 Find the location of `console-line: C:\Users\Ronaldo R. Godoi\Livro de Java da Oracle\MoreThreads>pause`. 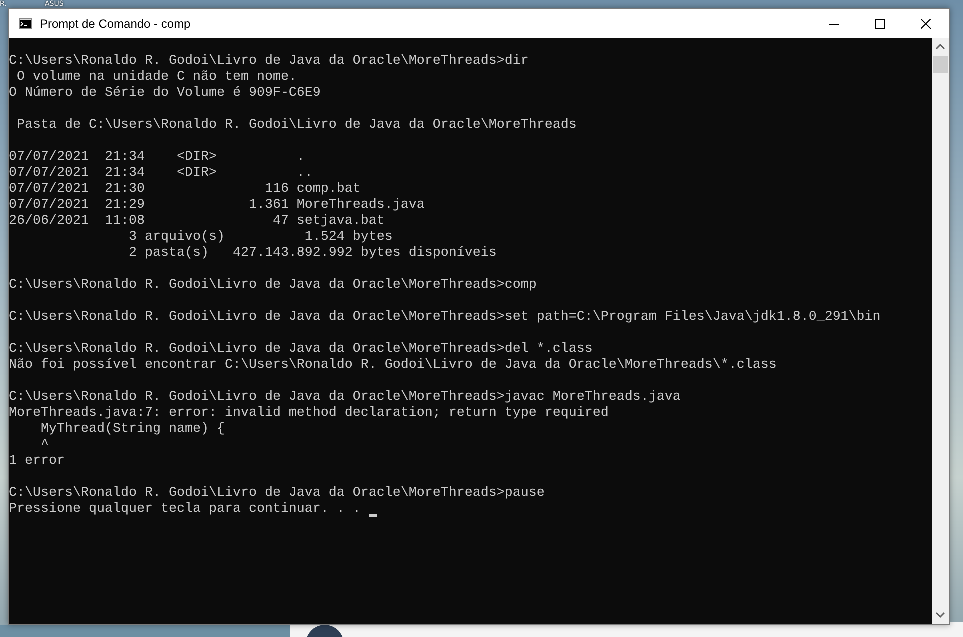

console-line: C:\Users\Ronaldo R. Godoi\Livro de Java da Oracle\MoreThreads>pause is located at coordinates (277, 494).